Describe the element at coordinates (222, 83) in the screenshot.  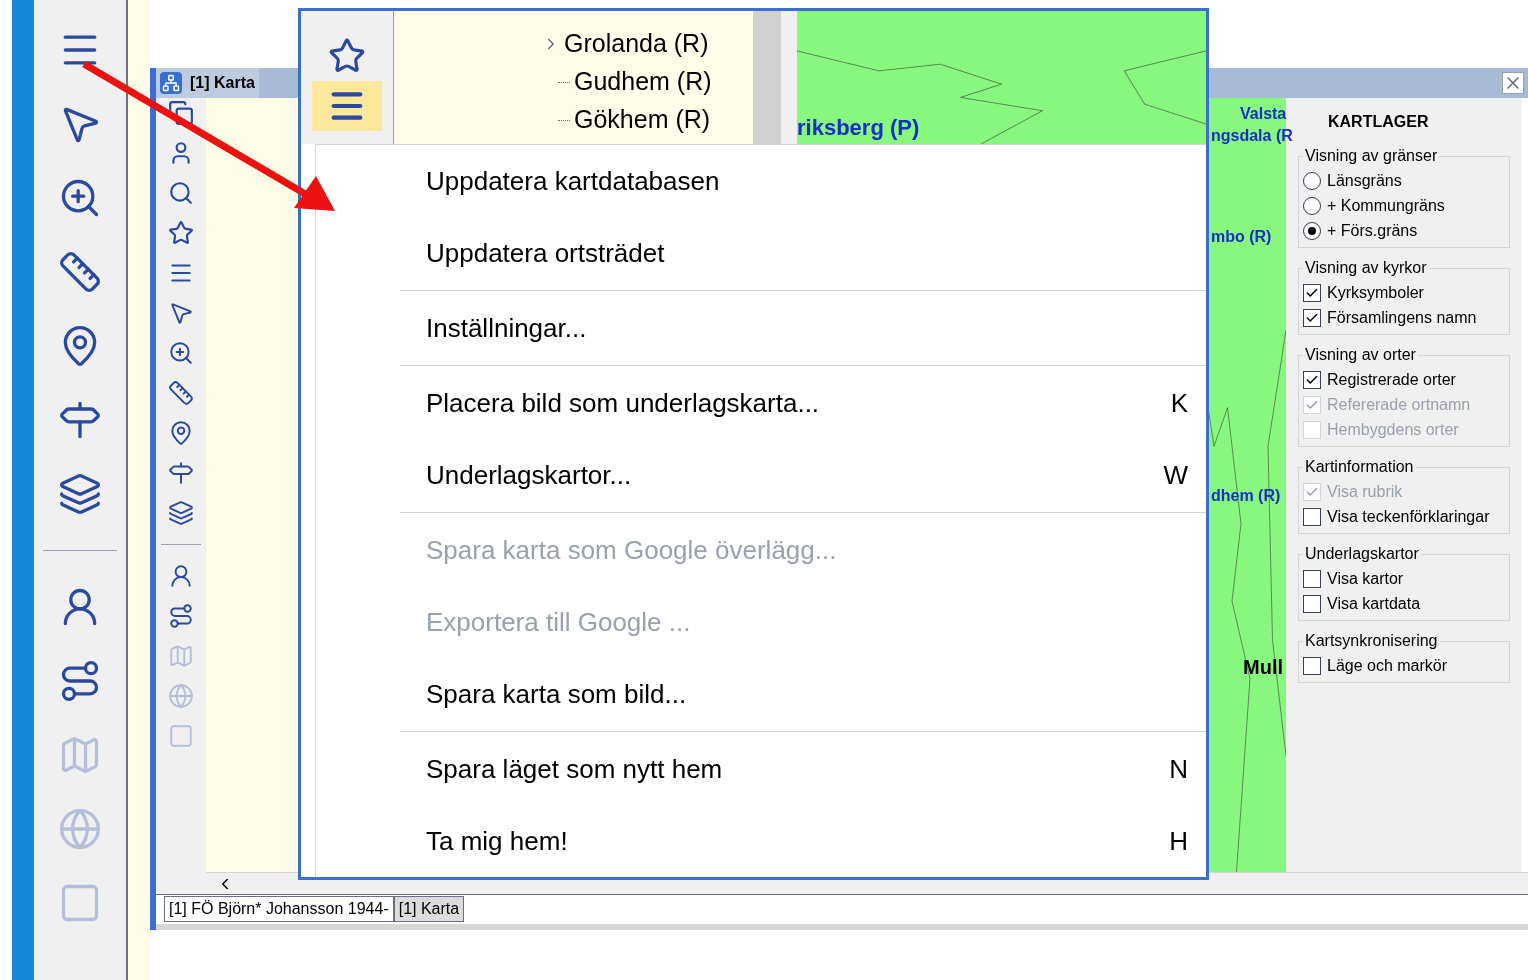
I see `window-title: [1] Karta` at that location.